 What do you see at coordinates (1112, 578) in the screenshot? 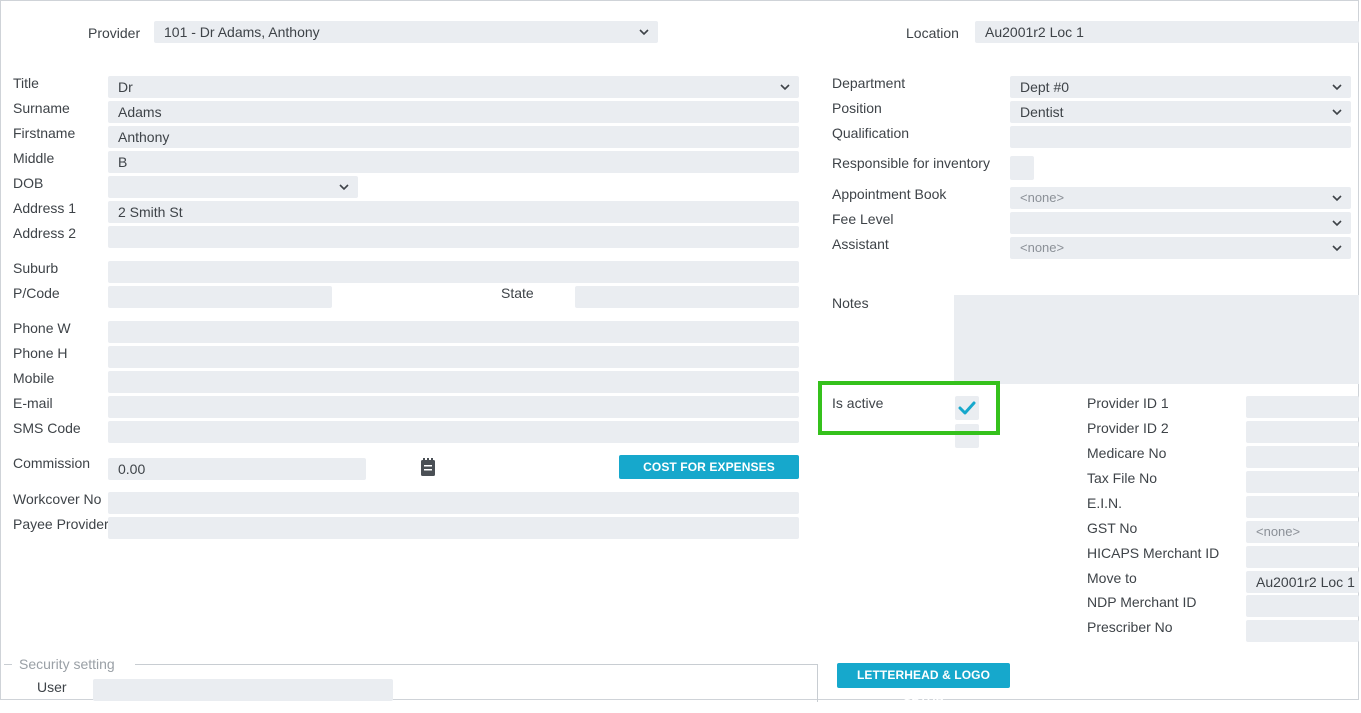
I see `move-to-label: Move to` at bounding box center [1112, 578].